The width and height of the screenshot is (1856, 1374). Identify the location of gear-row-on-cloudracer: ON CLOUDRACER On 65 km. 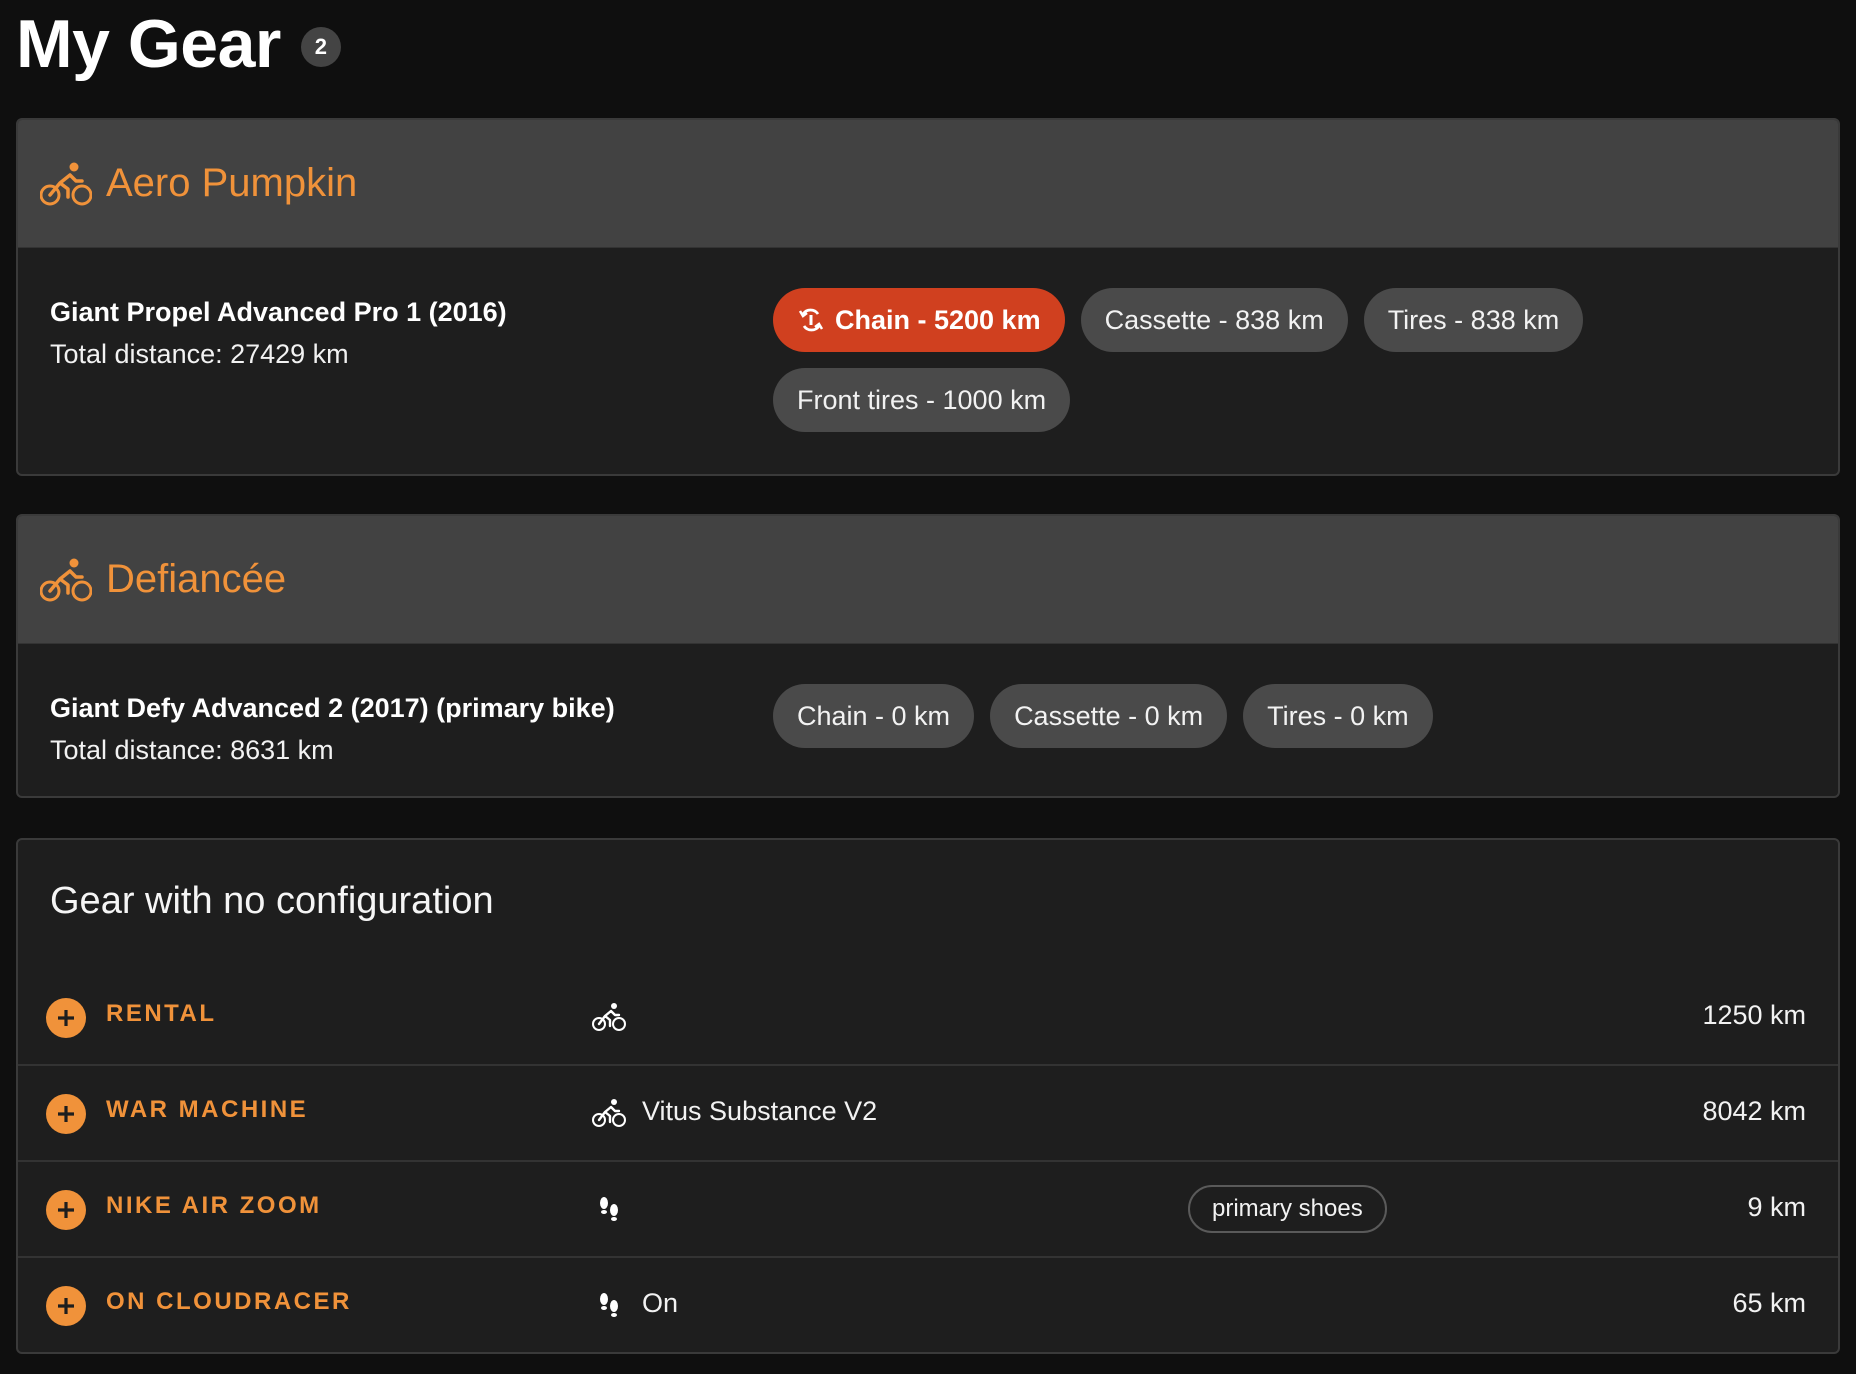
(928, 1305).